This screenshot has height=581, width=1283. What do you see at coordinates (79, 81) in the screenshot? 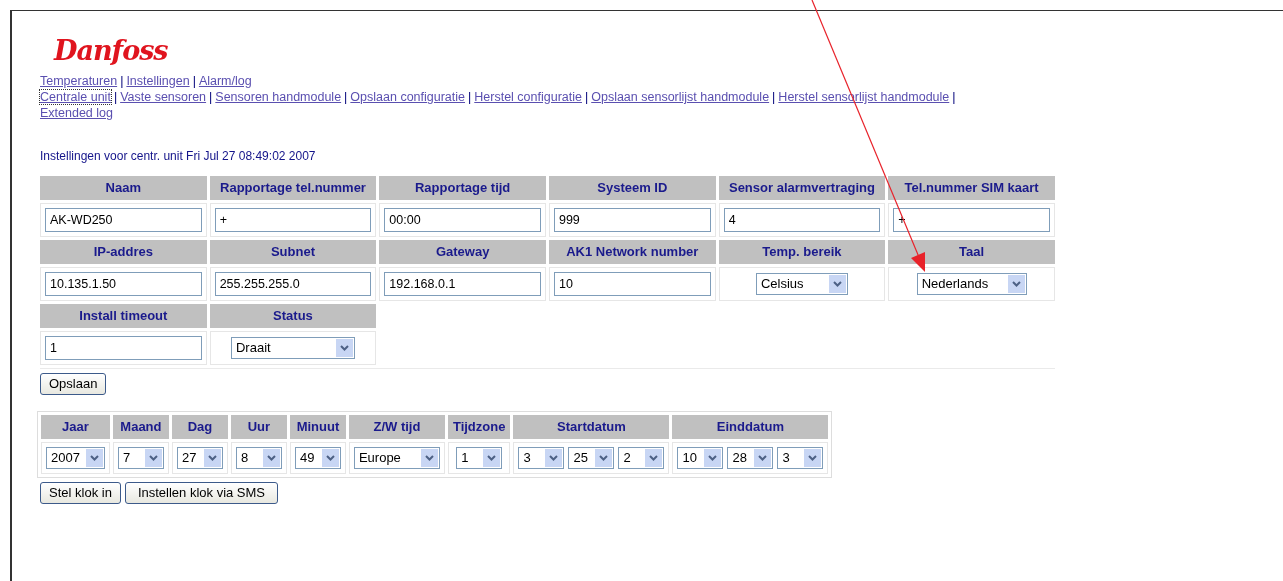
I see `nav-link: Temperaturen` at bounding box center [79, 81].